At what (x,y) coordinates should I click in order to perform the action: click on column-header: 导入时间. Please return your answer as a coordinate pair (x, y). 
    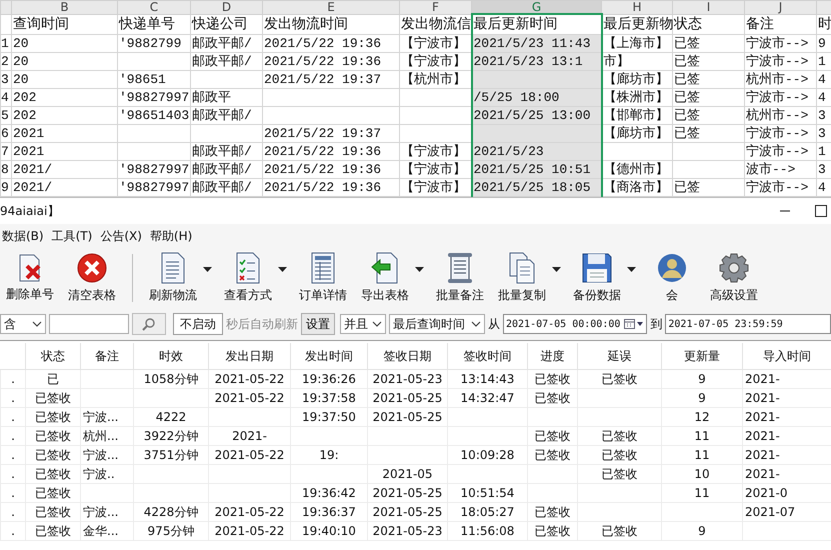
    Looking at the image, I should click on (786, 356).